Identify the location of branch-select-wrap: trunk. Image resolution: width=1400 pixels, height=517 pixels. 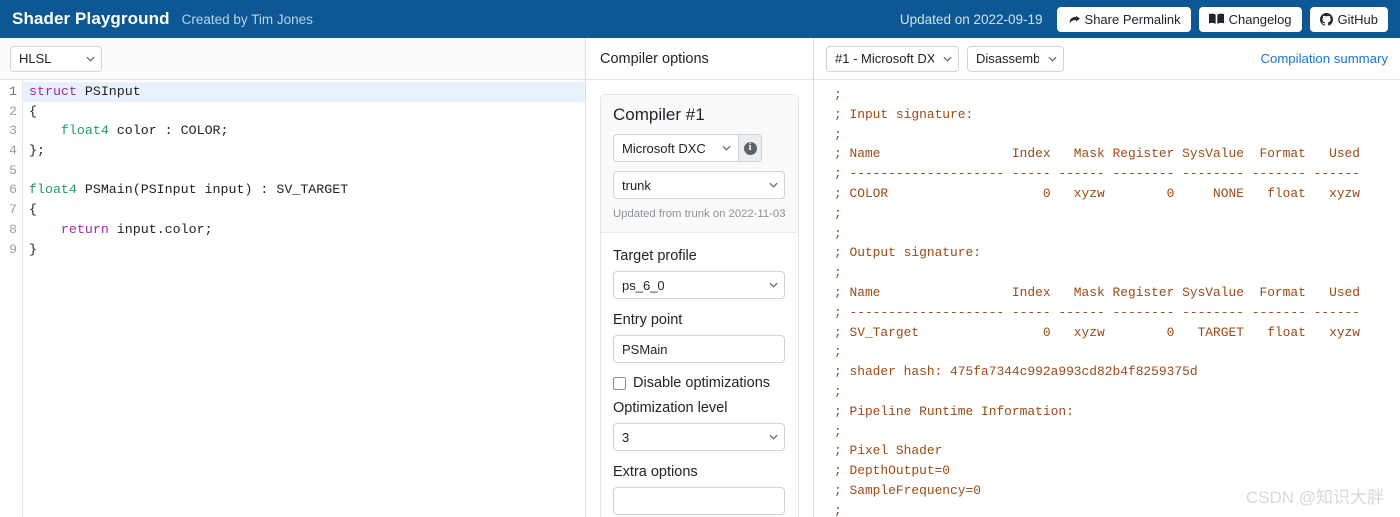
(699, 180).